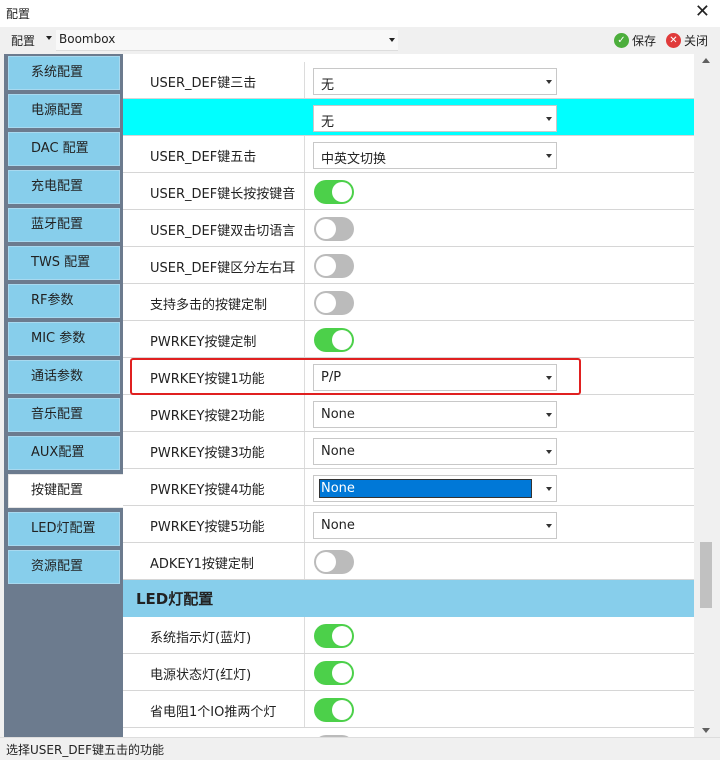 This screenshot has width=720, height=760. I want to click on window-title: 配置, so click(18, 14).